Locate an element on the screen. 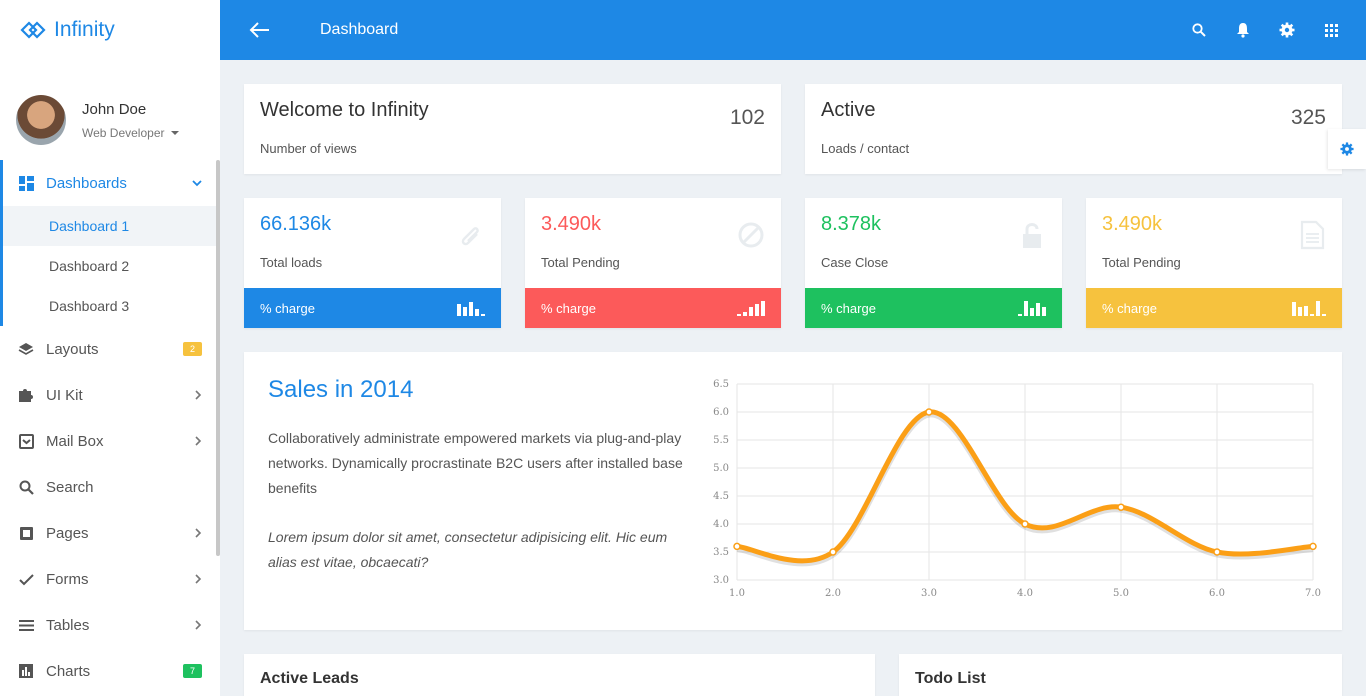 This screenshot has width=1366, height=696. active-subtitle: Loads / contact is located at coordinates (865, 148).